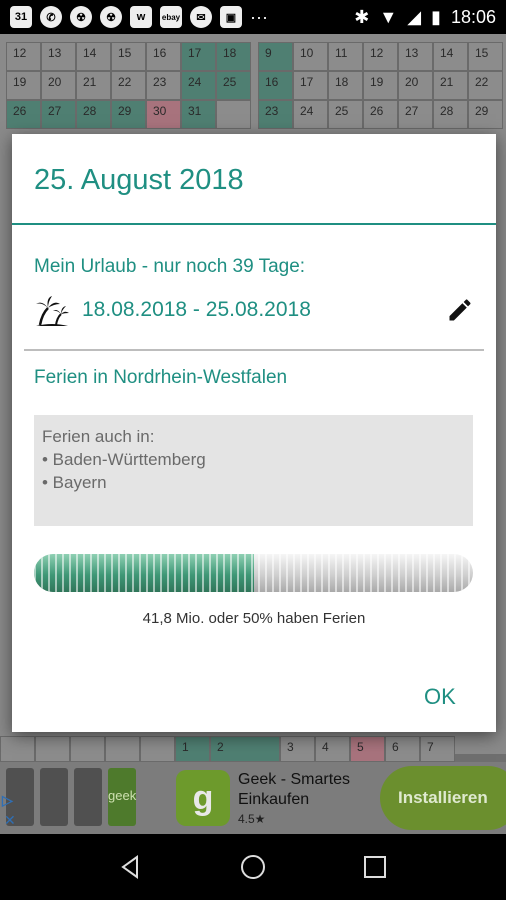  Describe the element at coordinates (275, 56) in the screenshot. I see `calendar-day-cell: 9` at that location.